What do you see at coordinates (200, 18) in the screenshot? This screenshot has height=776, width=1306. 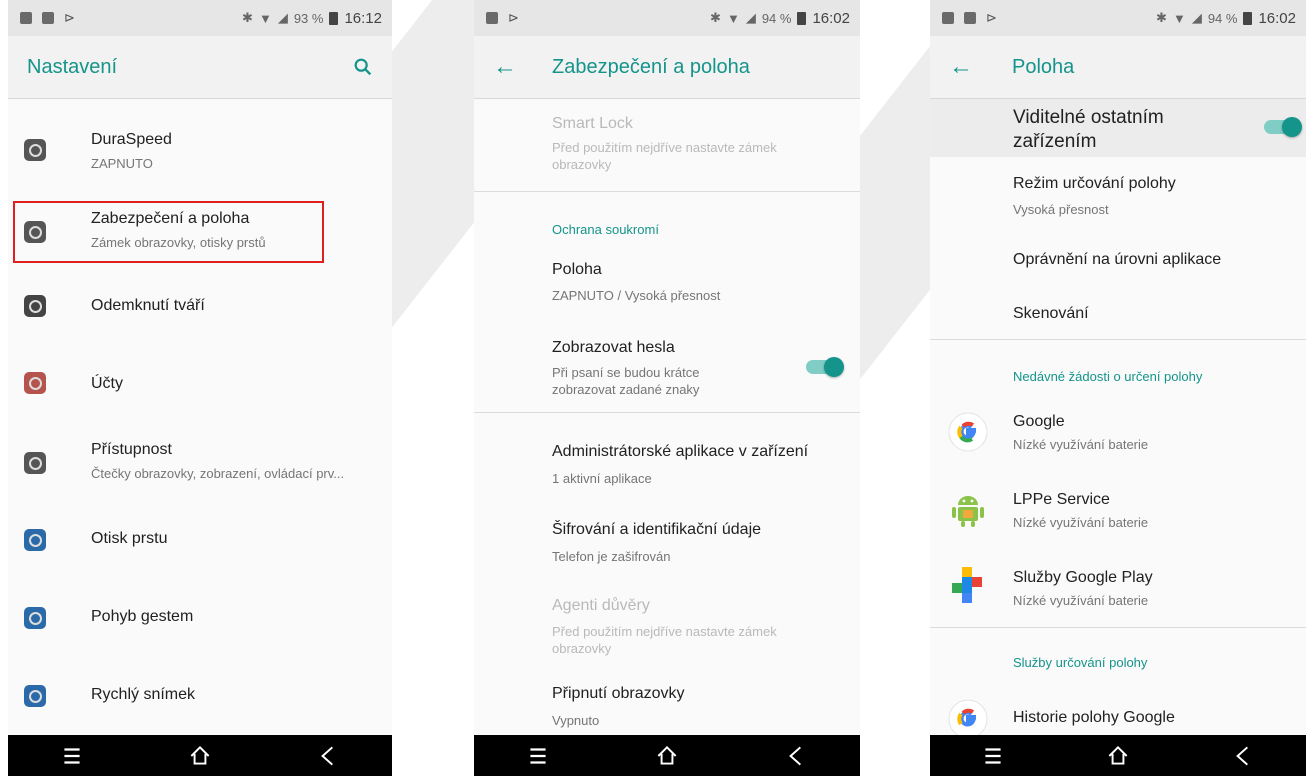 I see `status-bar: ⊳ ✱ ▼ ◢ 93 % 16:12` at bounding box center [200, 18].